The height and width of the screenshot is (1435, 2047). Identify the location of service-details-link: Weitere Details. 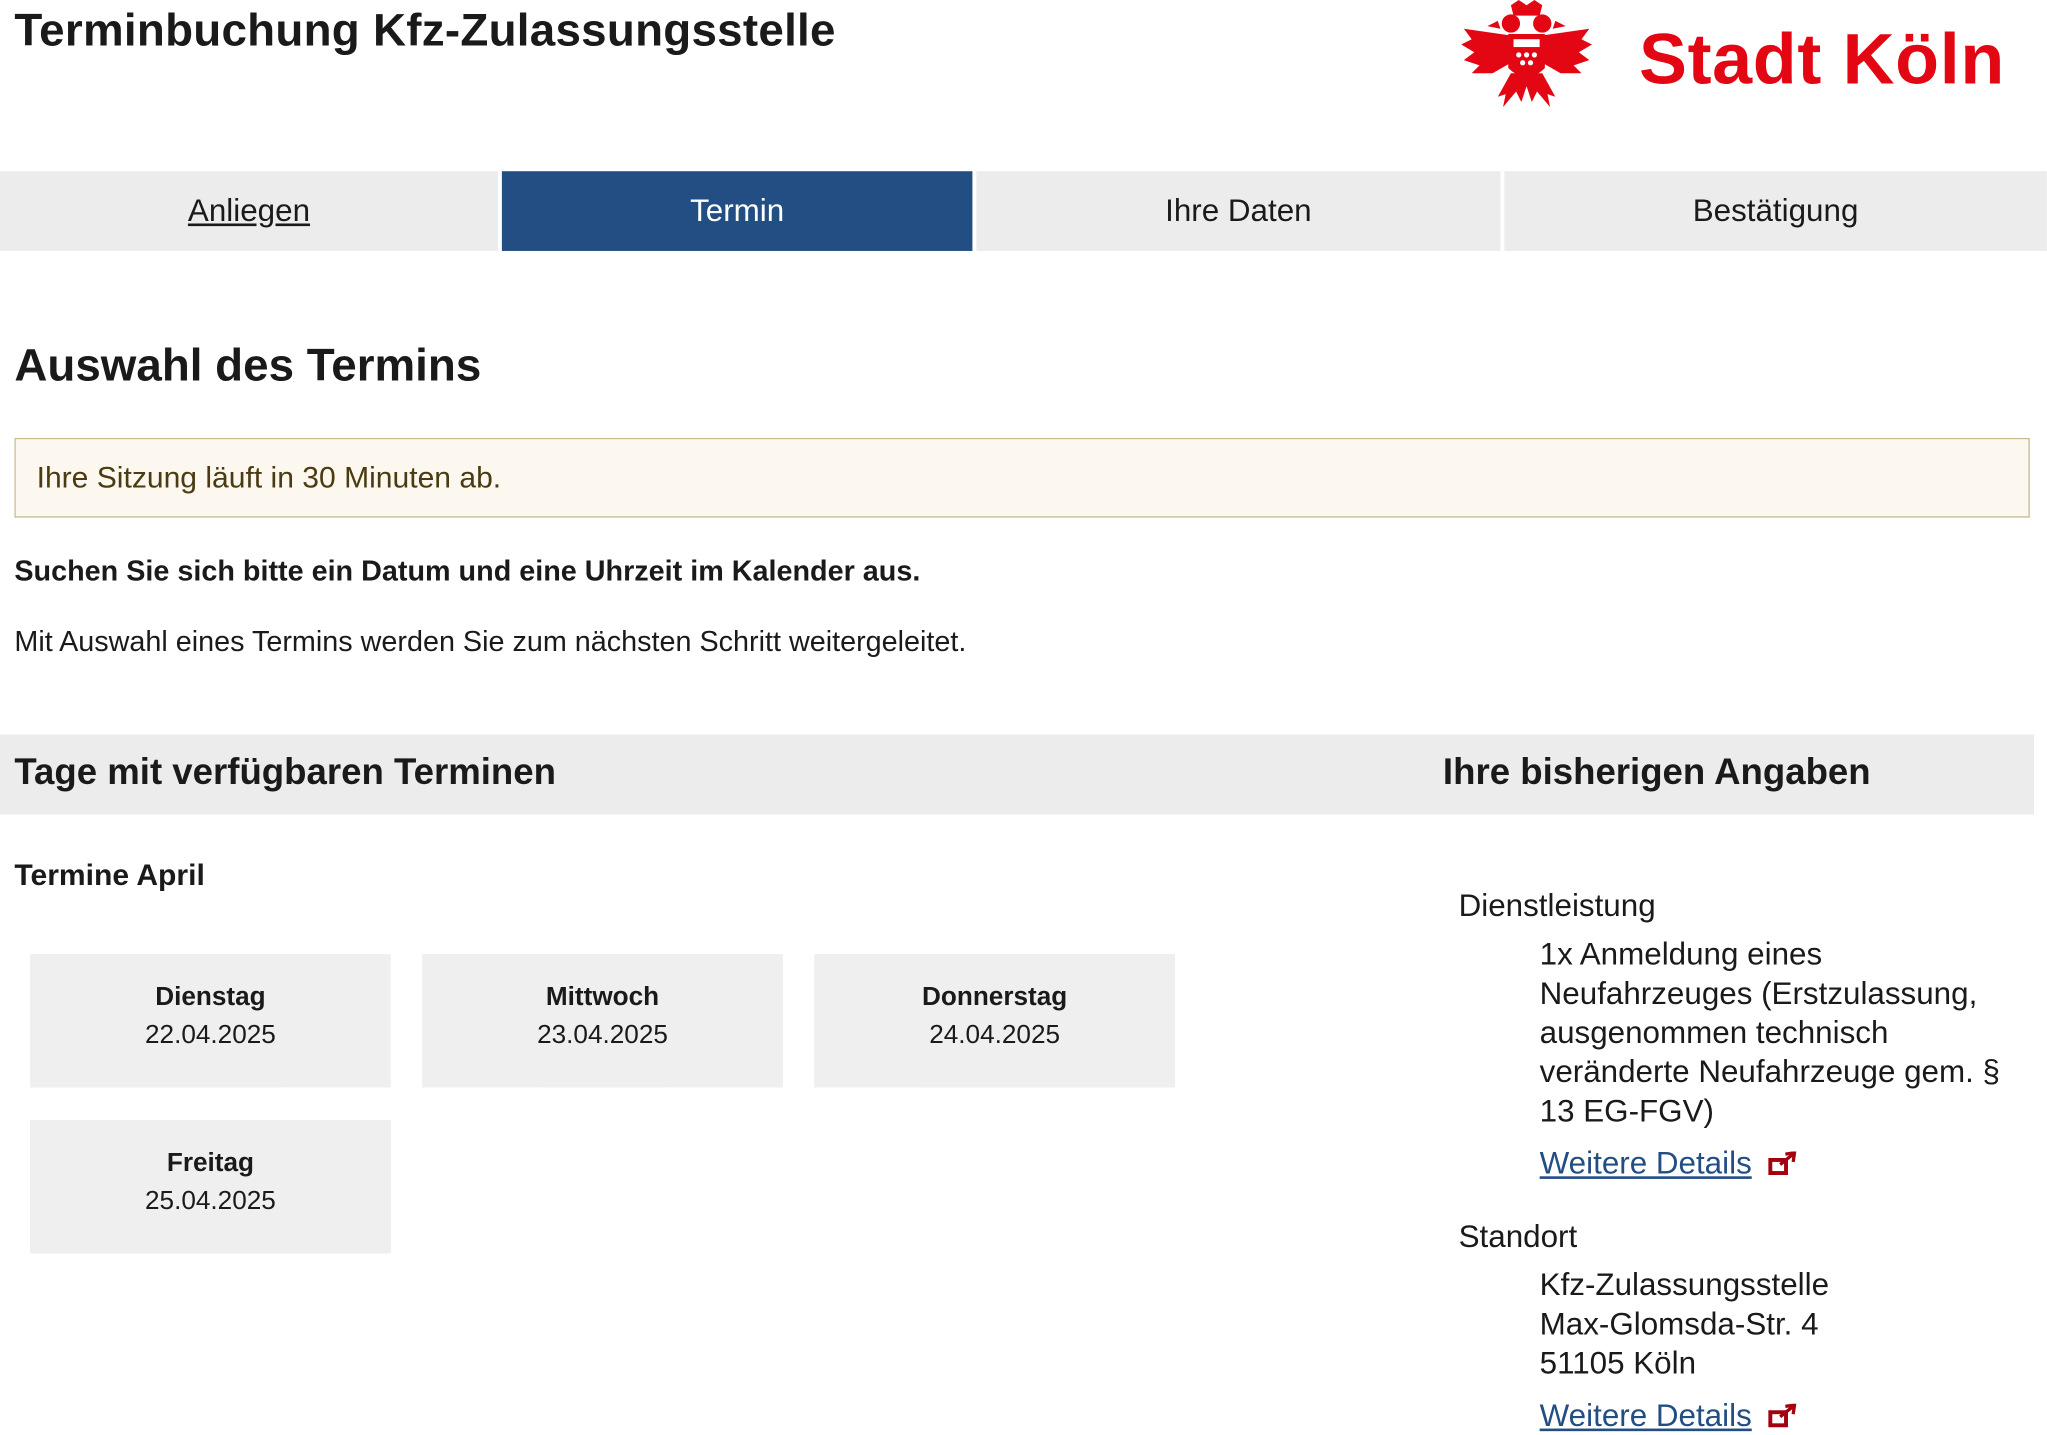
(1669, 1164).